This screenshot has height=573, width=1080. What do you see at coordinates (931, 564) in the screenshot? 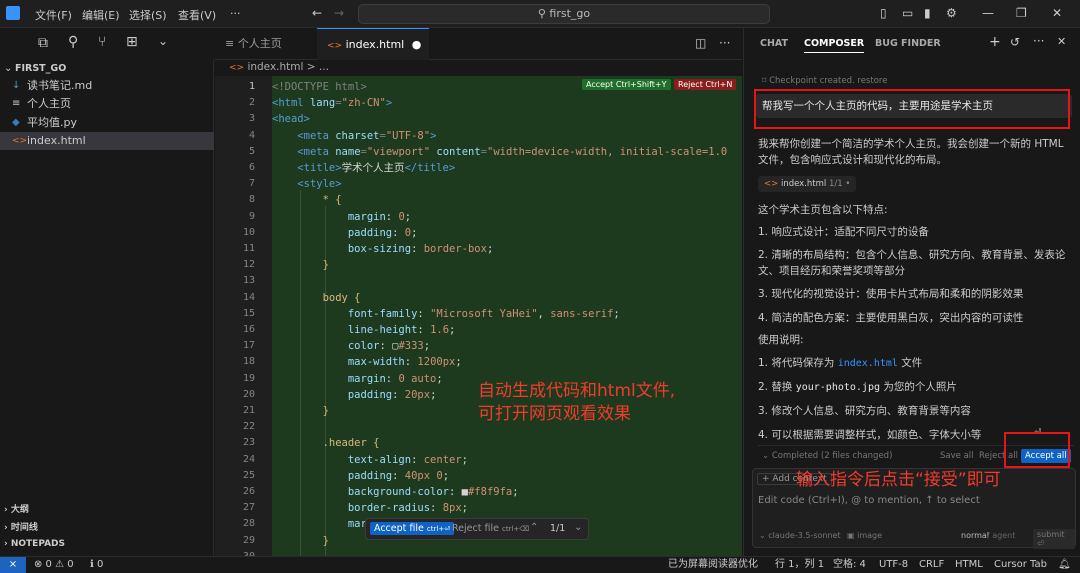
I see `line-ending: CRLF` at bounding box center [931, 564].